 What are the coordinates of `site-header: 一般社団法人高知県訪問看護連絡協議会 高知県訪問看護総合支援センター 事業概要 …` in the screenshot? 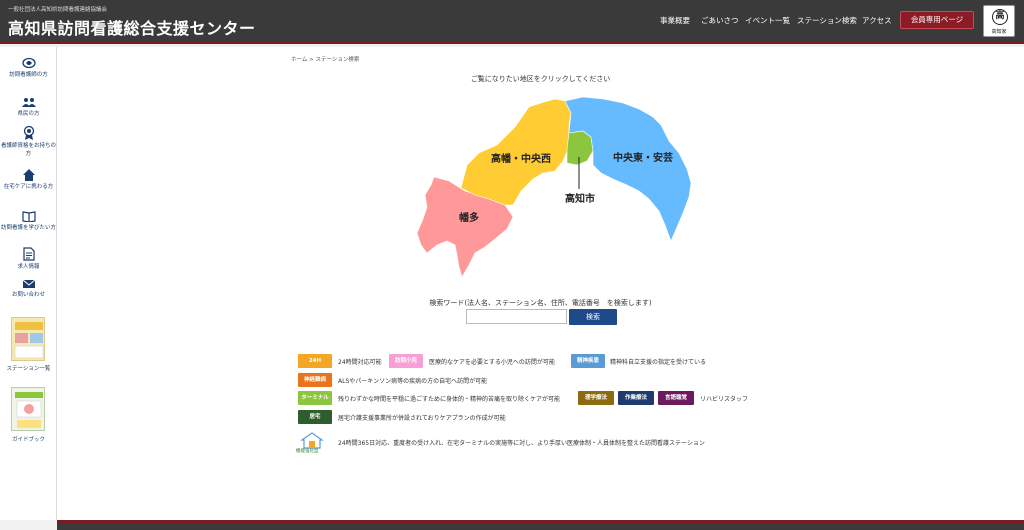 It's located at (512, 22).